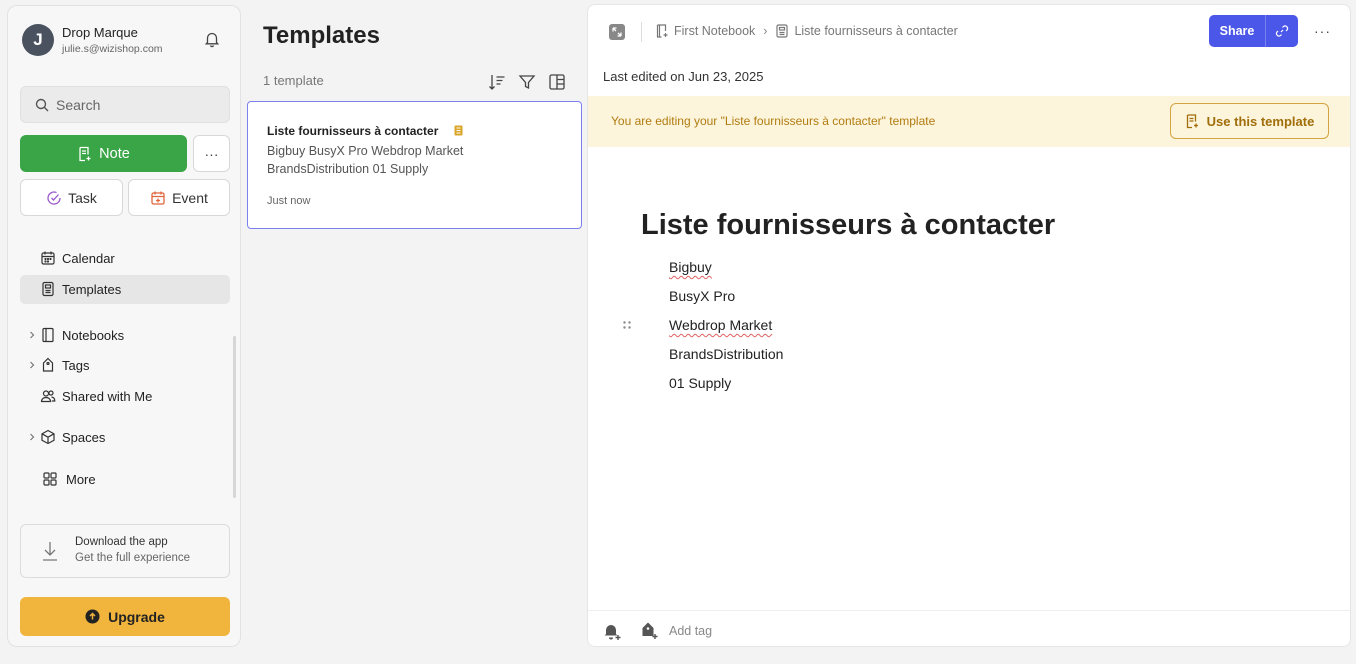  What do you see at coordinates (726, 354) in the screenshot?
I see `note-line: BrandsDistribution` at bounding box center [726, 354].